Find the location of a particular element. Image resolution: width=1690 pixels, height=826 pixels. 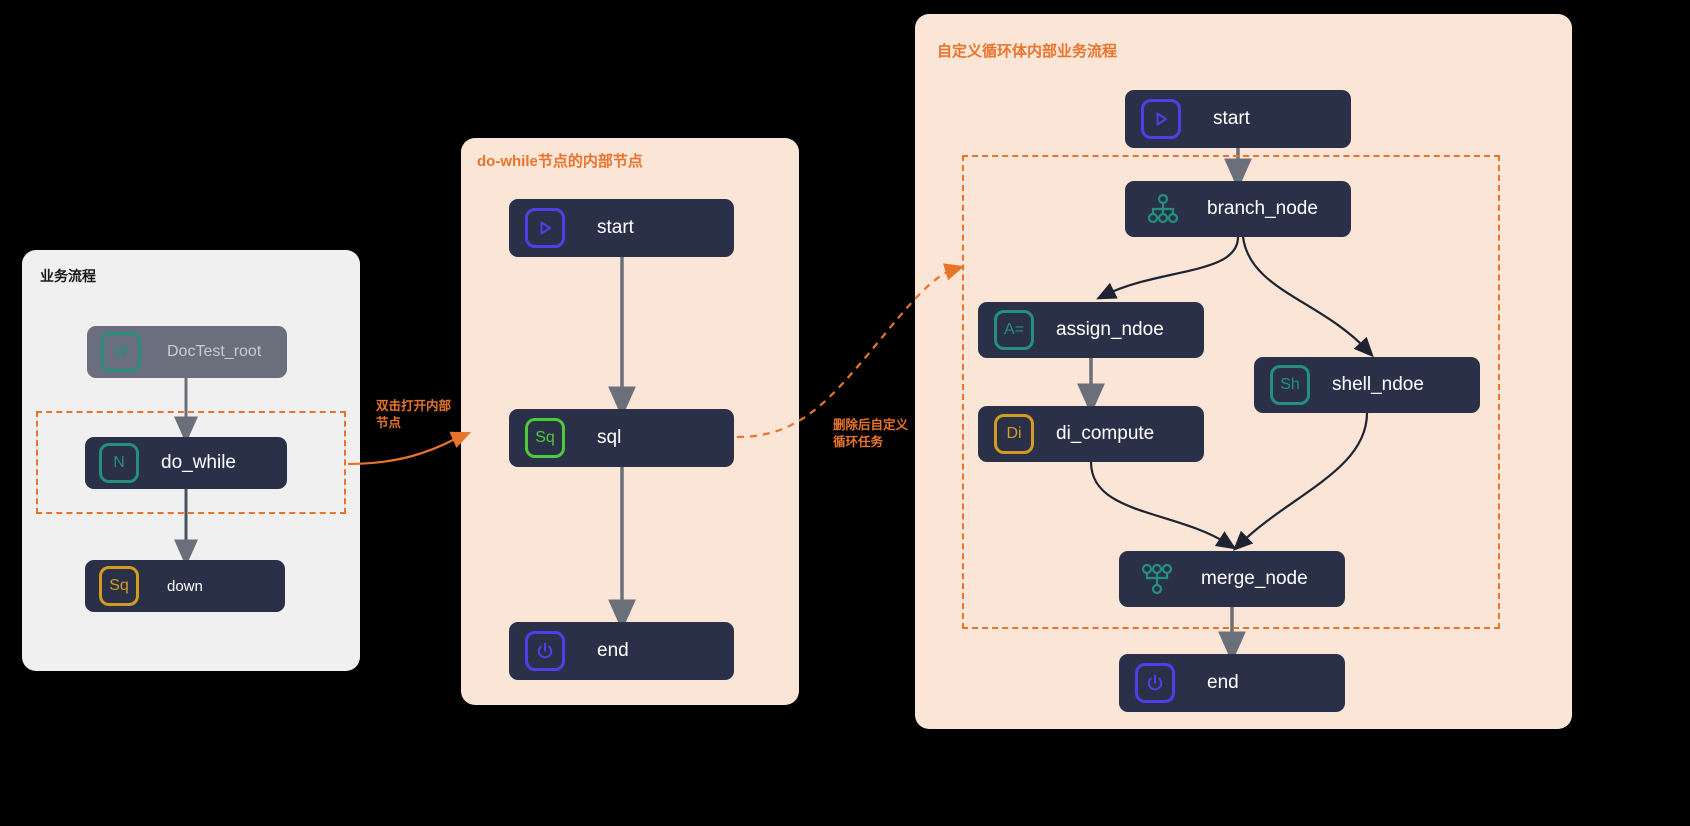

node-loop-start: start is located at coordinates (1238, 119).